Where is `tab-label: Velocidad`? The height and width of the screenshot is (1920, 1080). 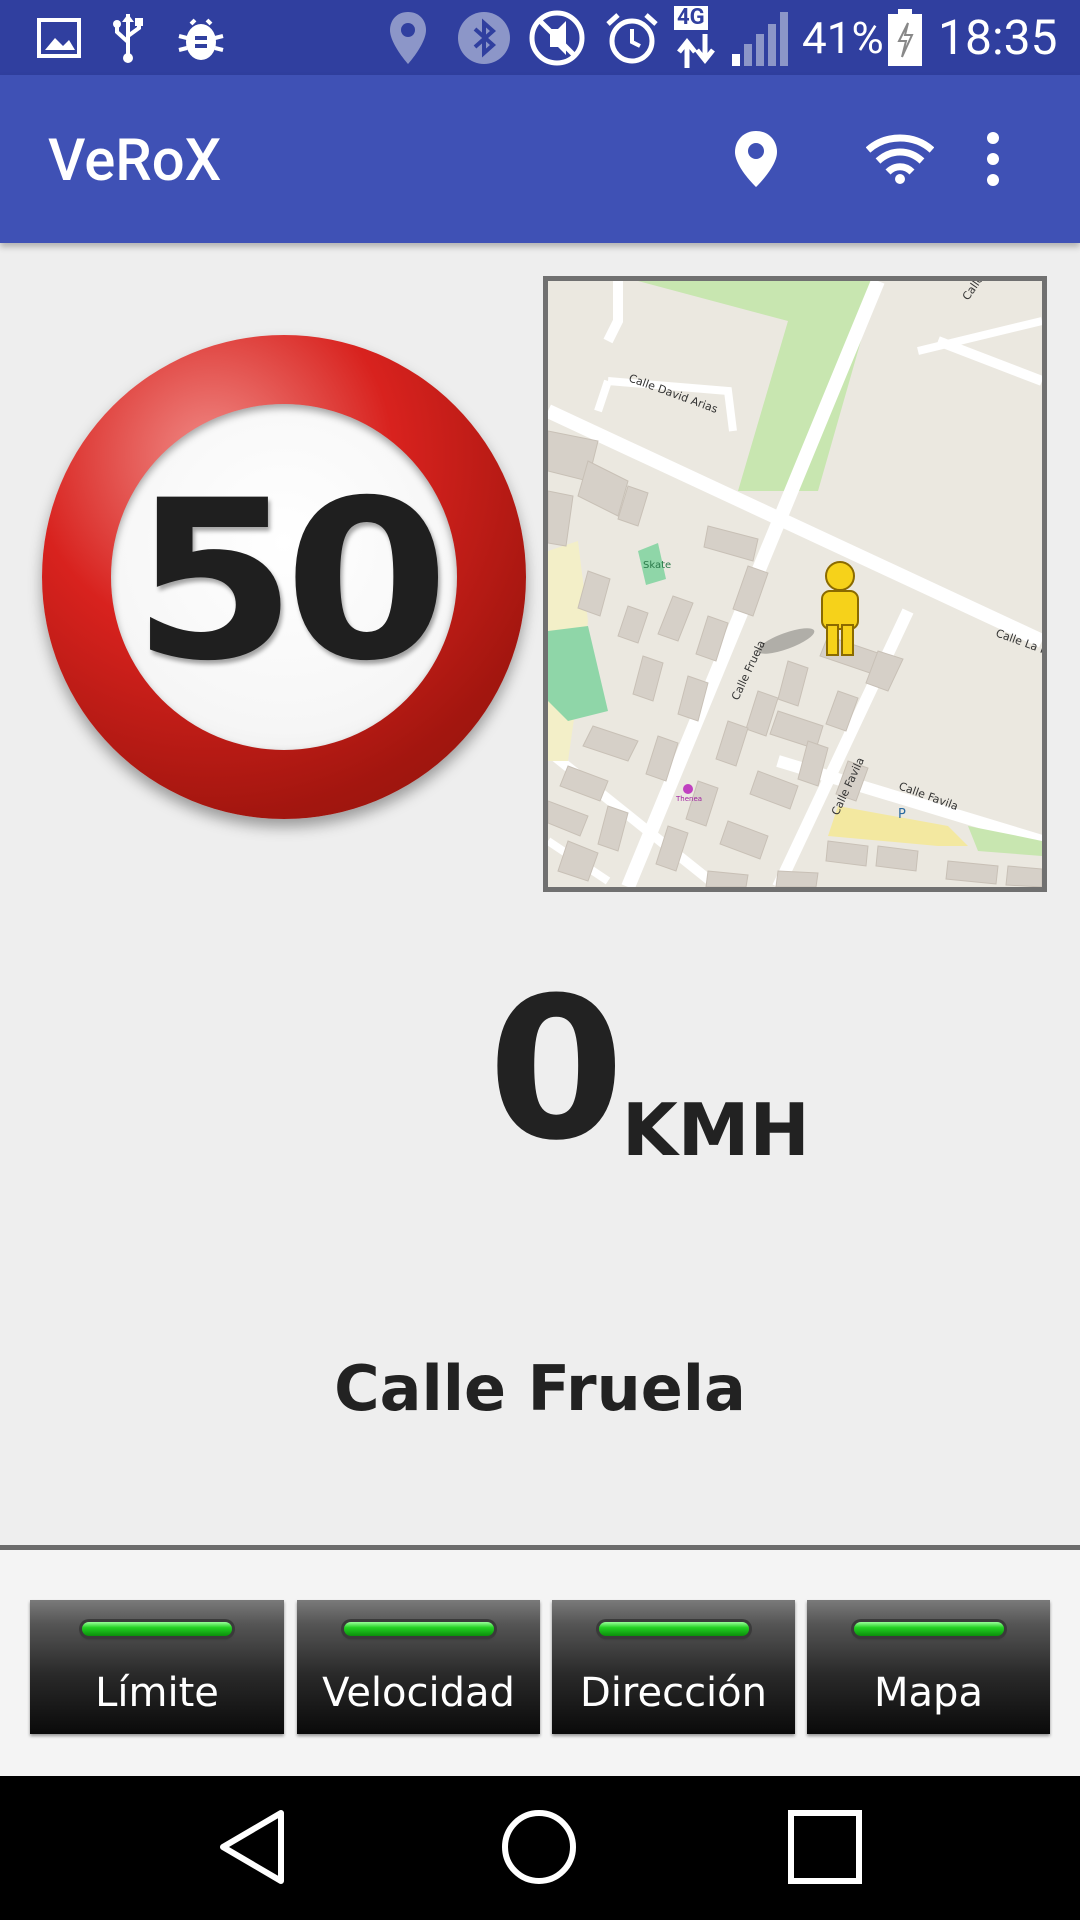 tab-label: Velocidad is located at coordinates (418, 1693).